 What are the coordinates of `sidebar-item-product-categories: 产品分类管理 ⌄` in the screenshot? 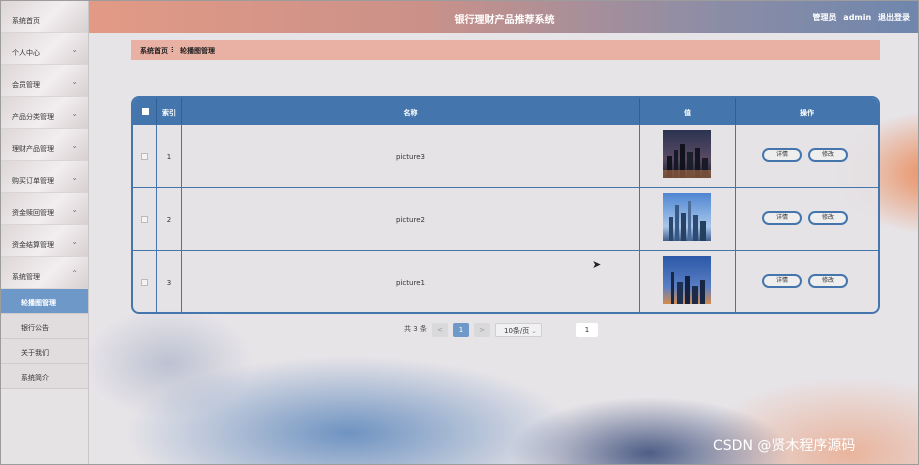 It's located at (44, 113).